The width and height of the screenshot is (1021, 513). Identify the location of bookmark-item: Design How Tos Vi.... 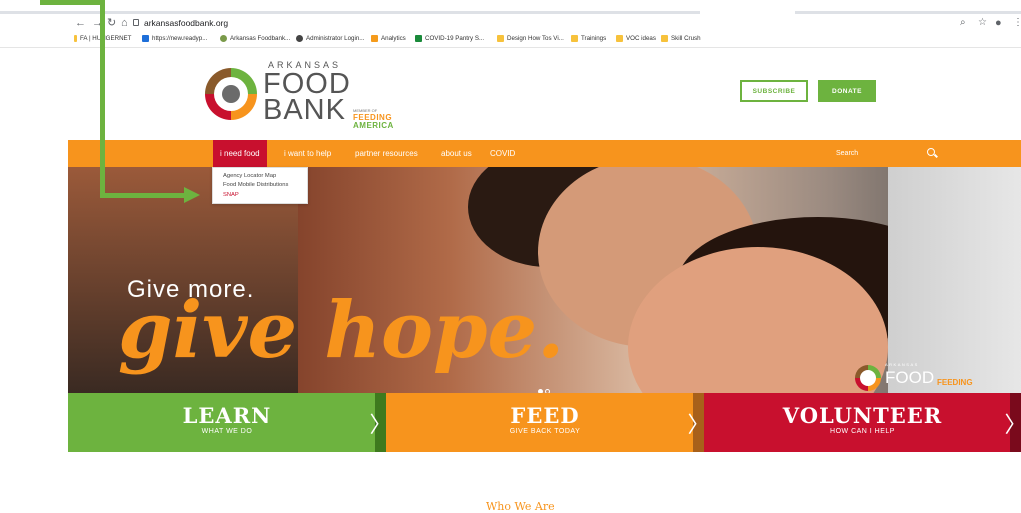
(530, 38).